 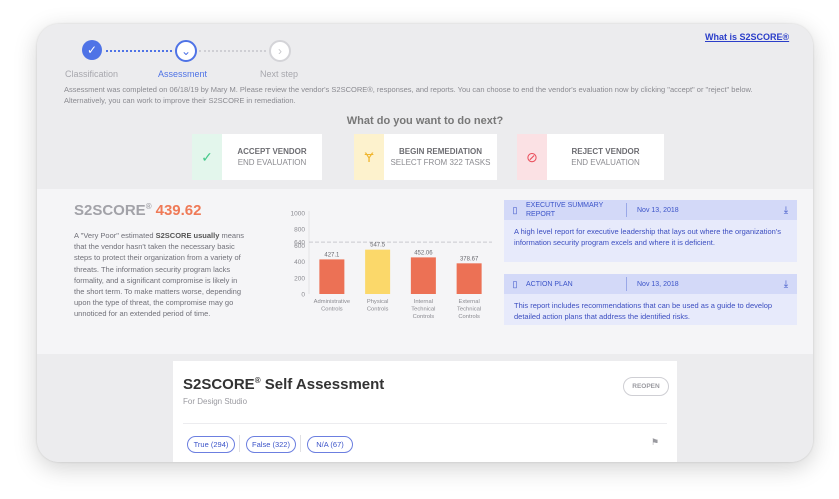 What do you see at coordinates (148, 206) in the screenshot?
I see `registered-mark: ®` at bounding box center [148, 206].